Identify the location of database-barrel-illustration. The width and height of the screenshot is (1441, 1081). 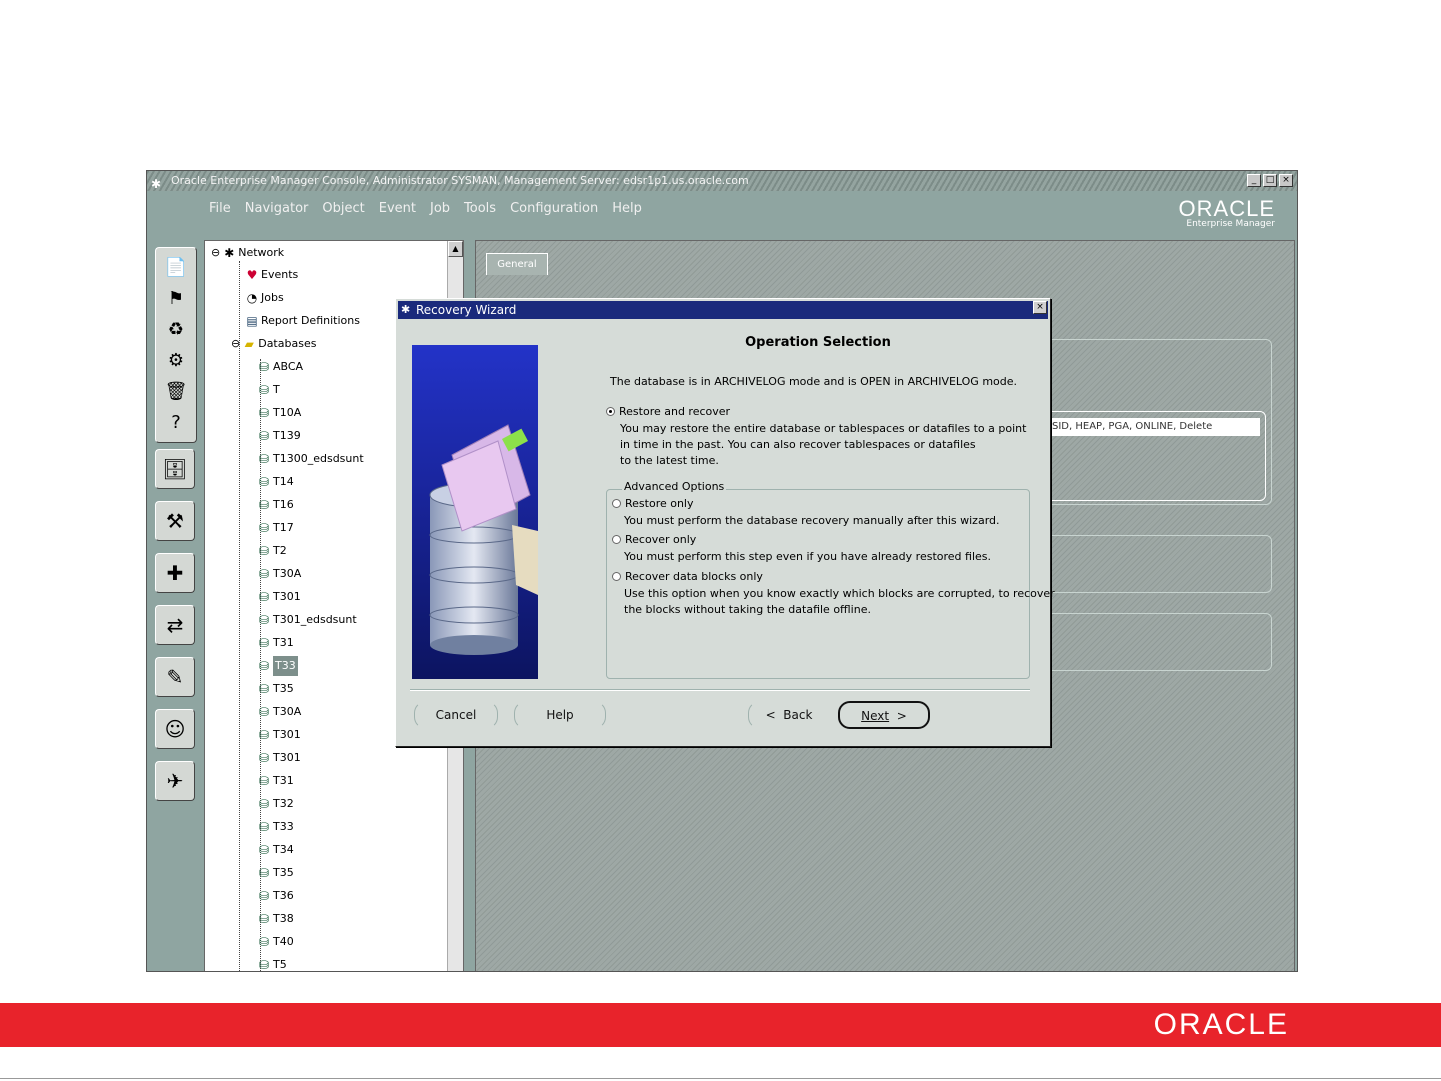
(483, 539).